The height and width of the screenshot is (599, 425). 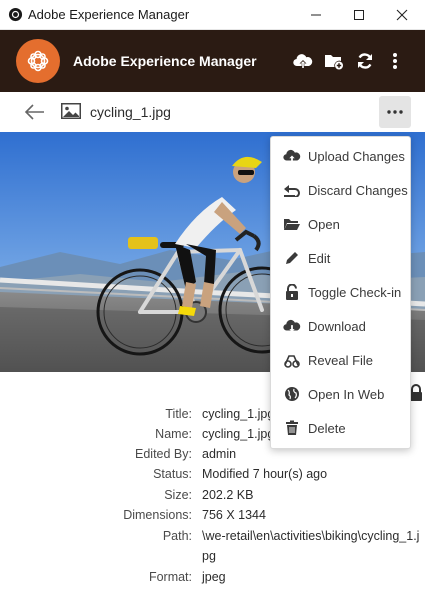 I want to click on menu-item-label: Open, so click(x=324, y=224).